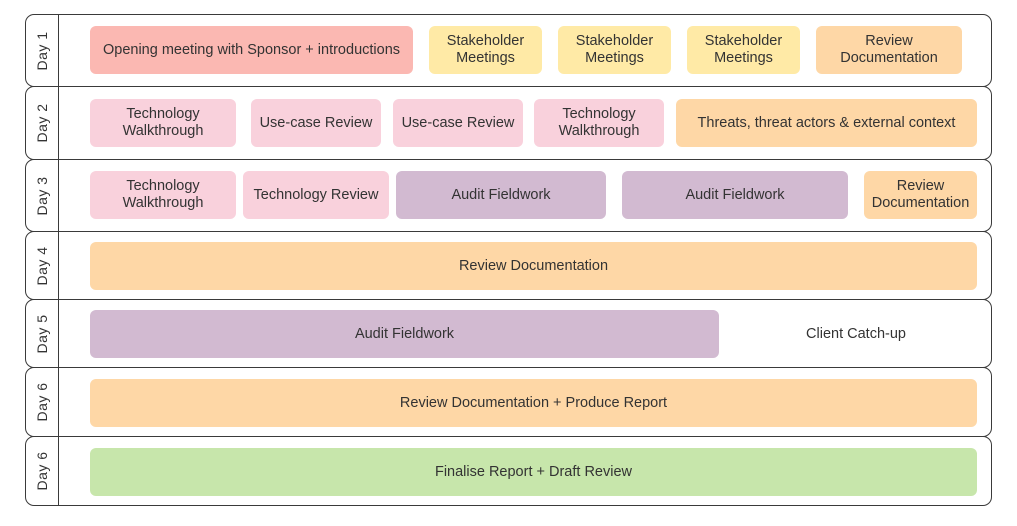  I want to click on task-block: Client Catch-up, so click(856, 334).